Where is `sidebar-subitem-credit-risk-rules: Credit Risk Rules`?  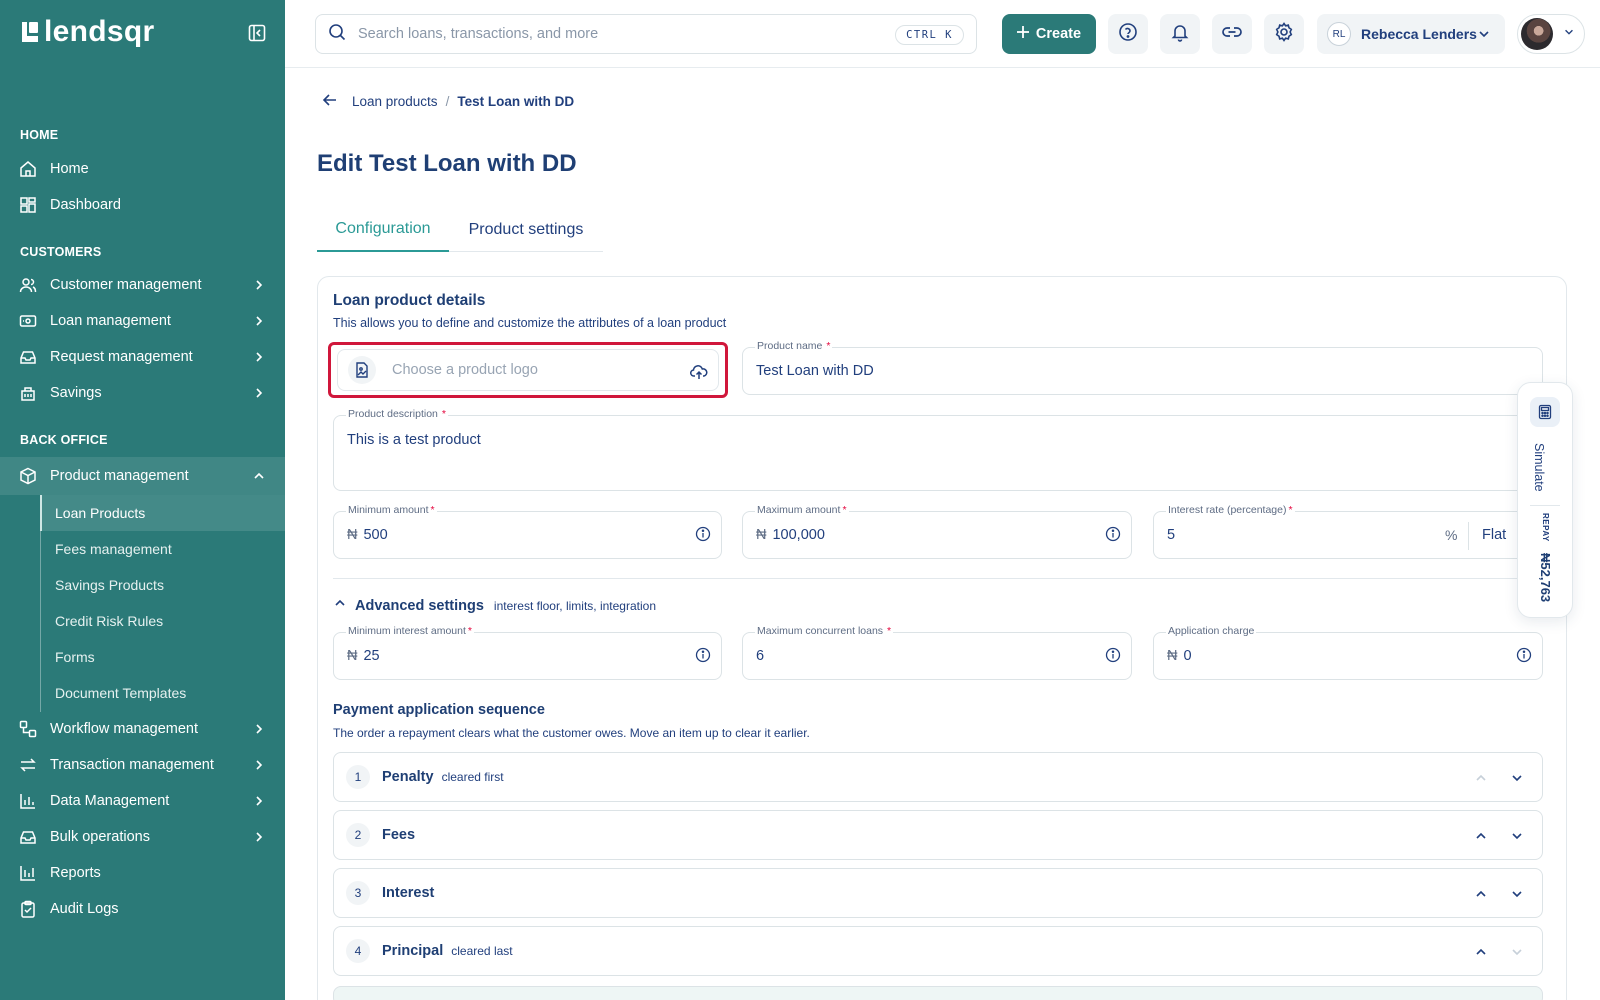
sidebar-subitem-credit-risk-rules: Credit Risk Rules is located at coordinates (162, 621).